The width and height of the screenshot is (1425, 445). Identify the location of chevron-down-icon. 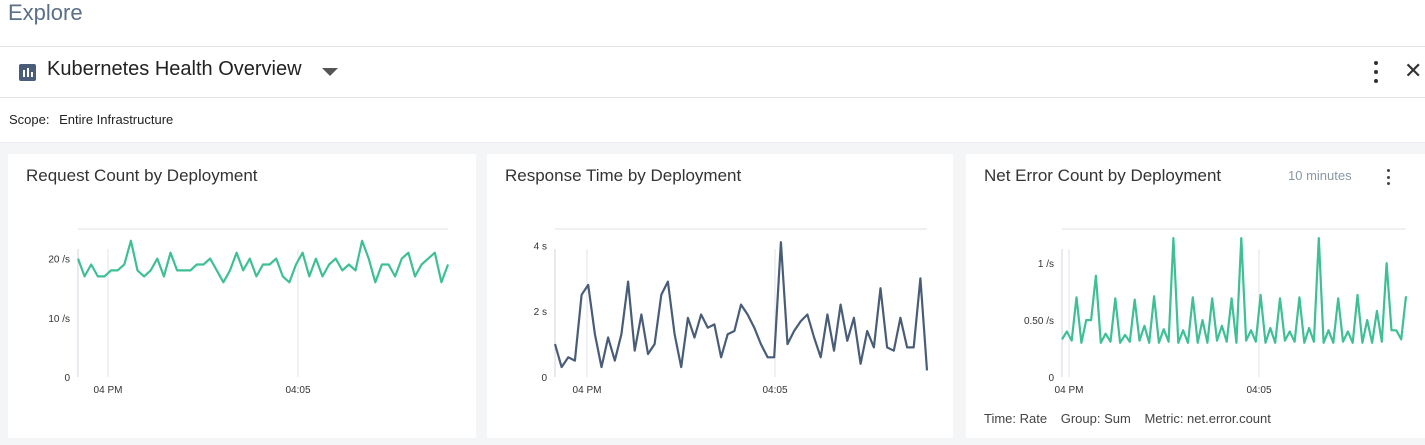
(330, 72).